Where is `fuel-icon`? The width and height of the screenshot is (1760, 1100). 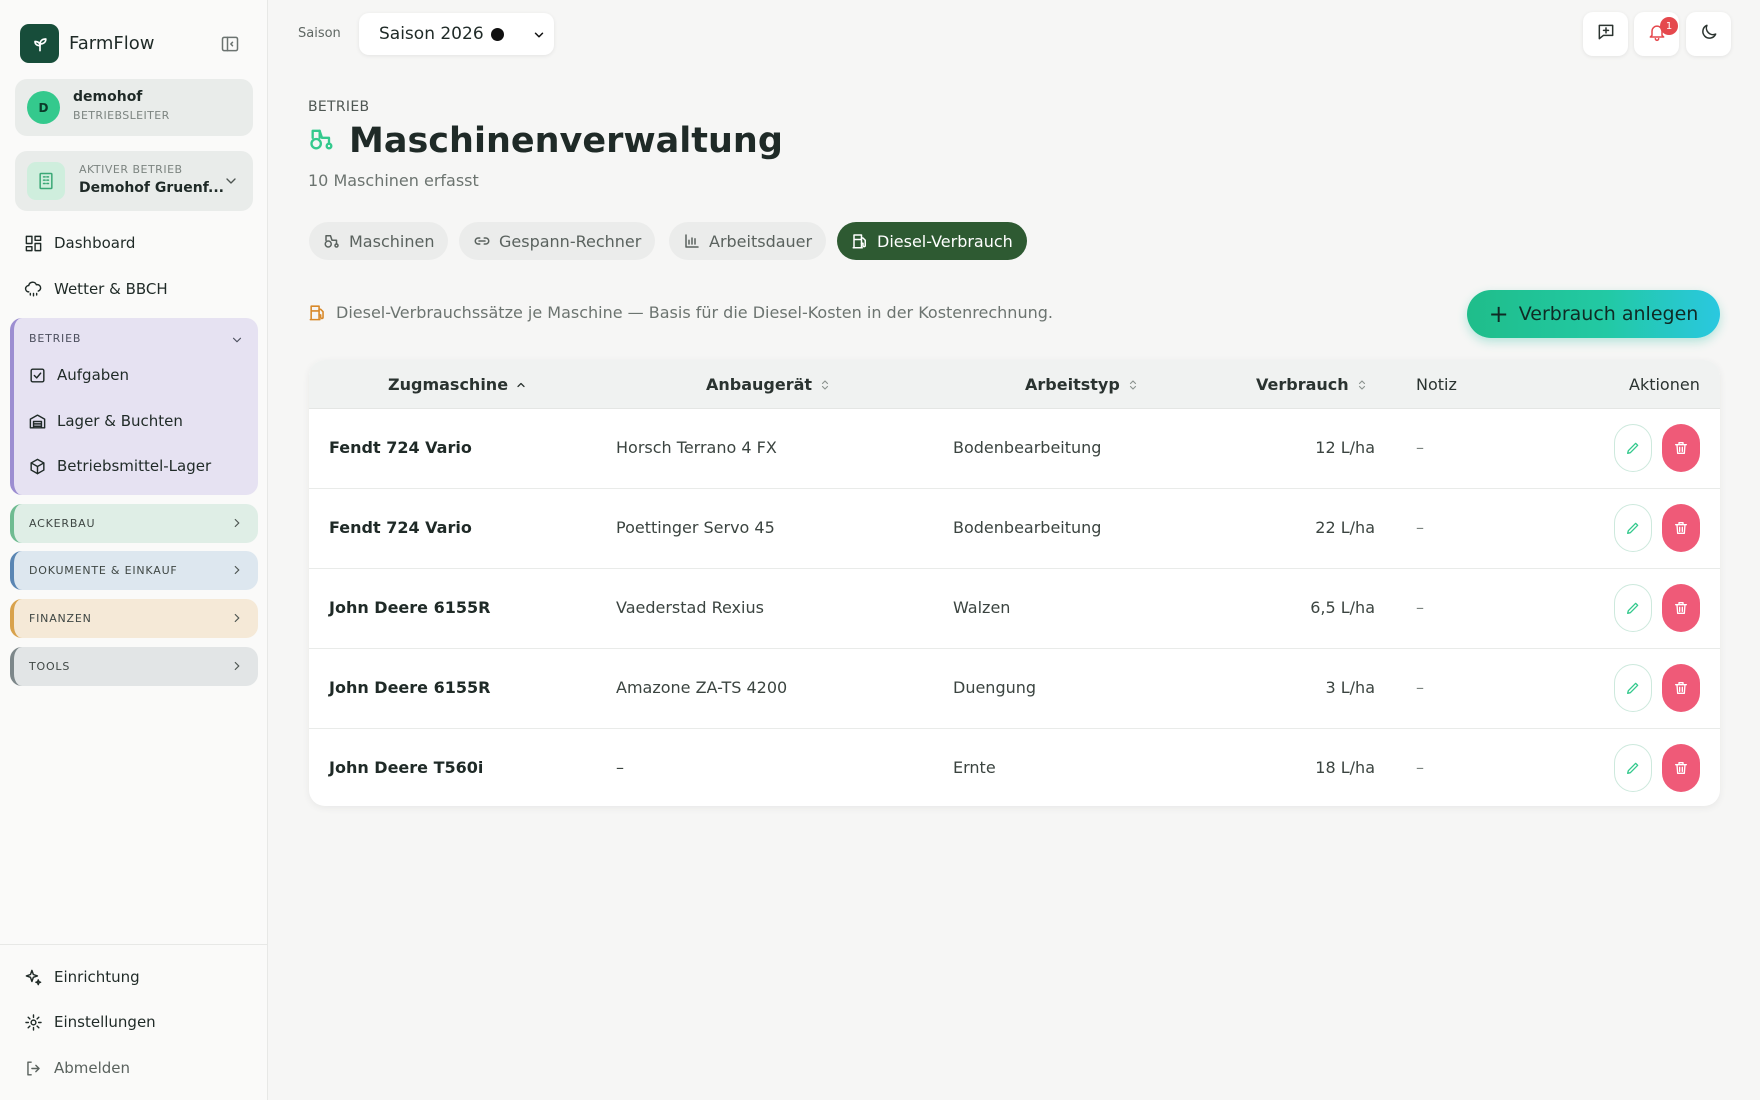 fuel-icon is located at coordinates (860, 241).